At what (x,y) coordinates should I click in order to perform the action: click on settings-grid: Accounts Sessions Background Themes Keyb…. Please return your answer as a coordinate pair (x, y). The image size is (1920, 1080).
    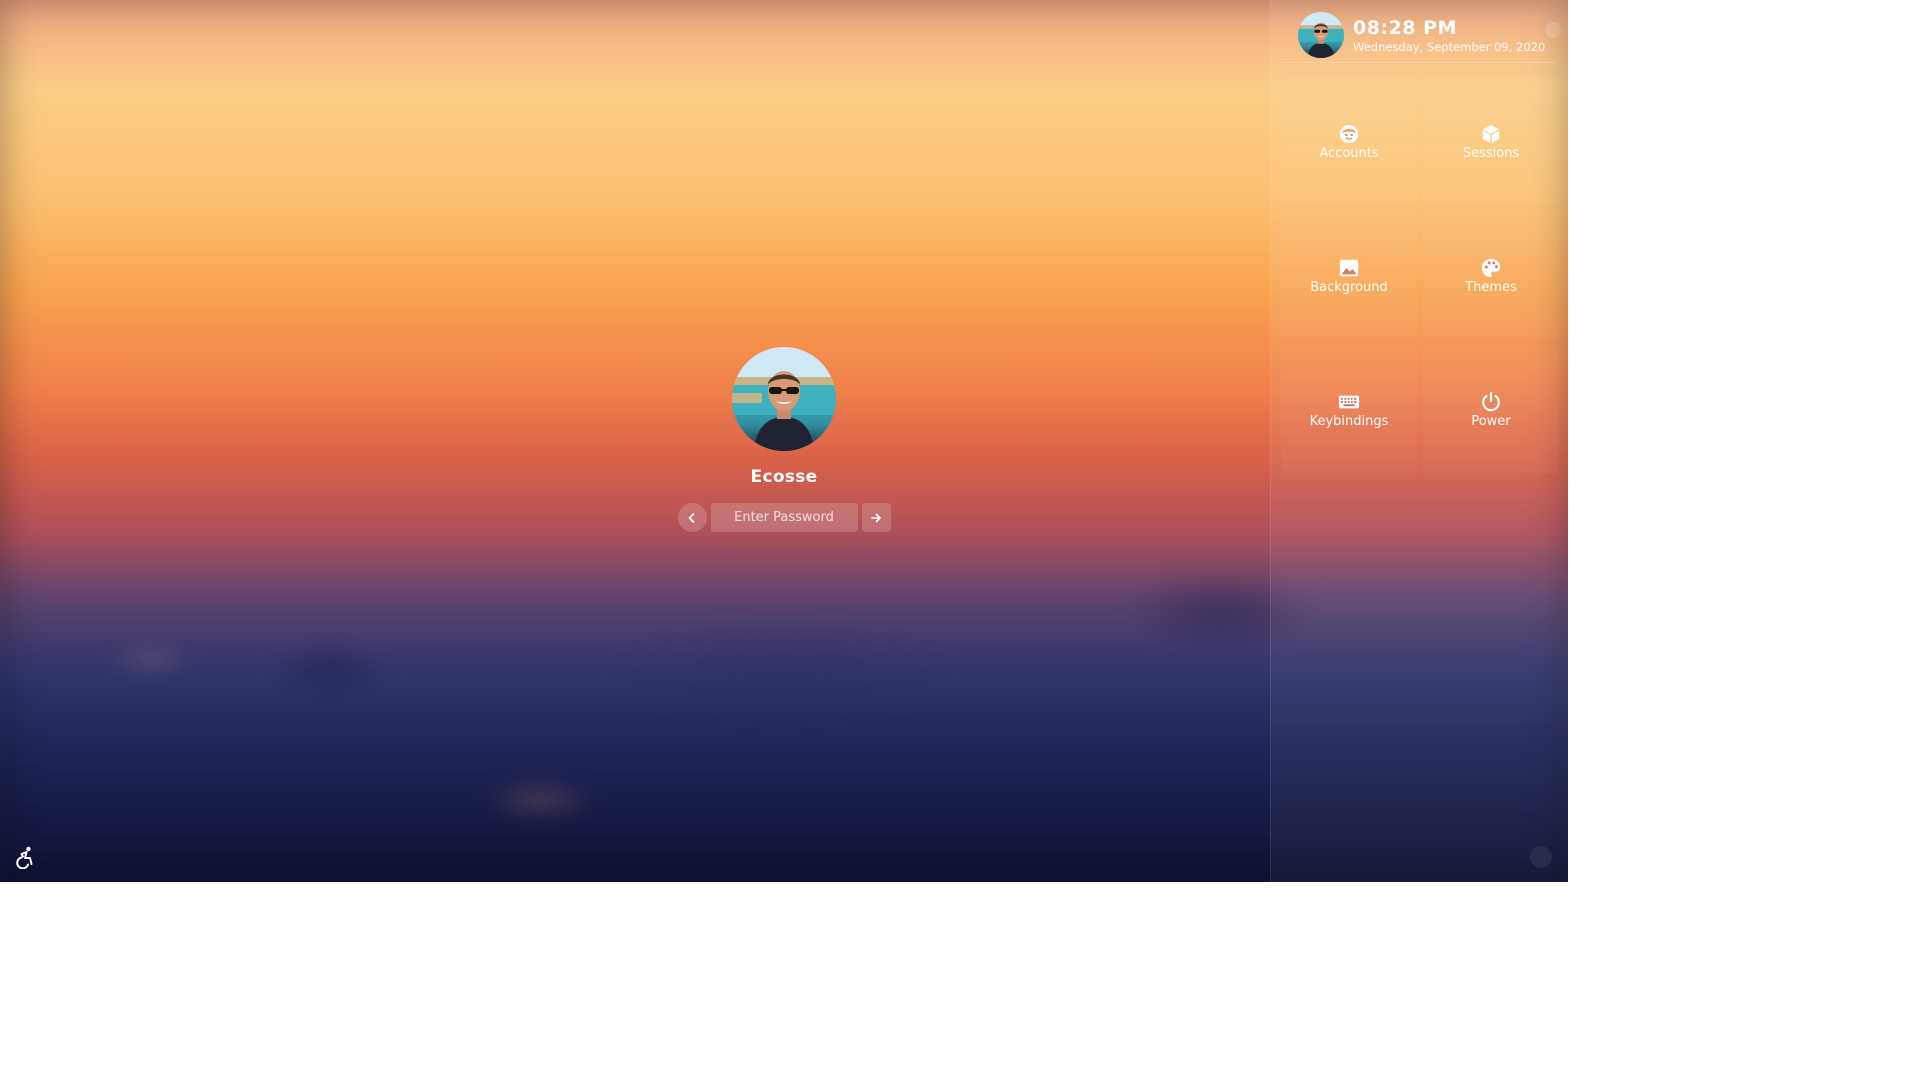
    Looking at the image, I should click on (1422, 276).